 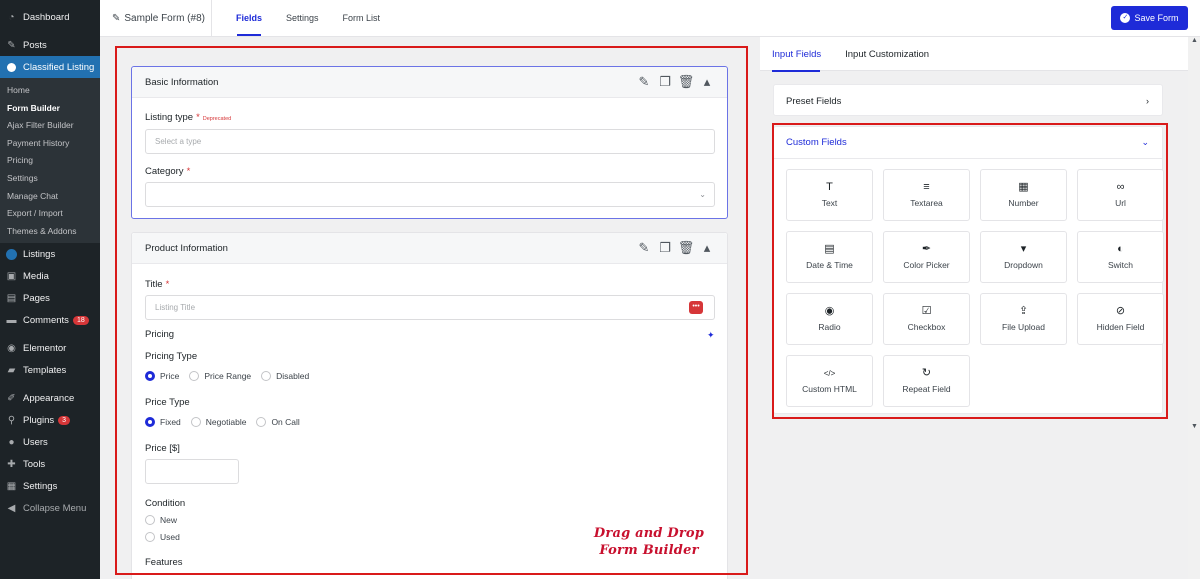 What do you see at coordinates (1023, 257) in the screenshot?
I see `field-dropdown: ▾ Dropdown` at bounding box center [1023, 257].